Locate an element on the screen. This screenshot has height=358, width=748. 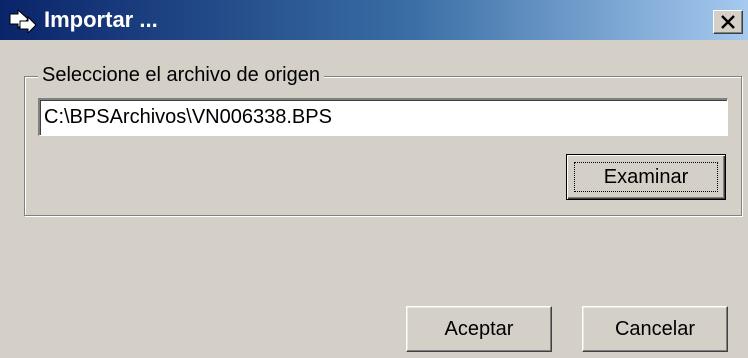
browse-button: Examinar is located at coordinates (646, 177).